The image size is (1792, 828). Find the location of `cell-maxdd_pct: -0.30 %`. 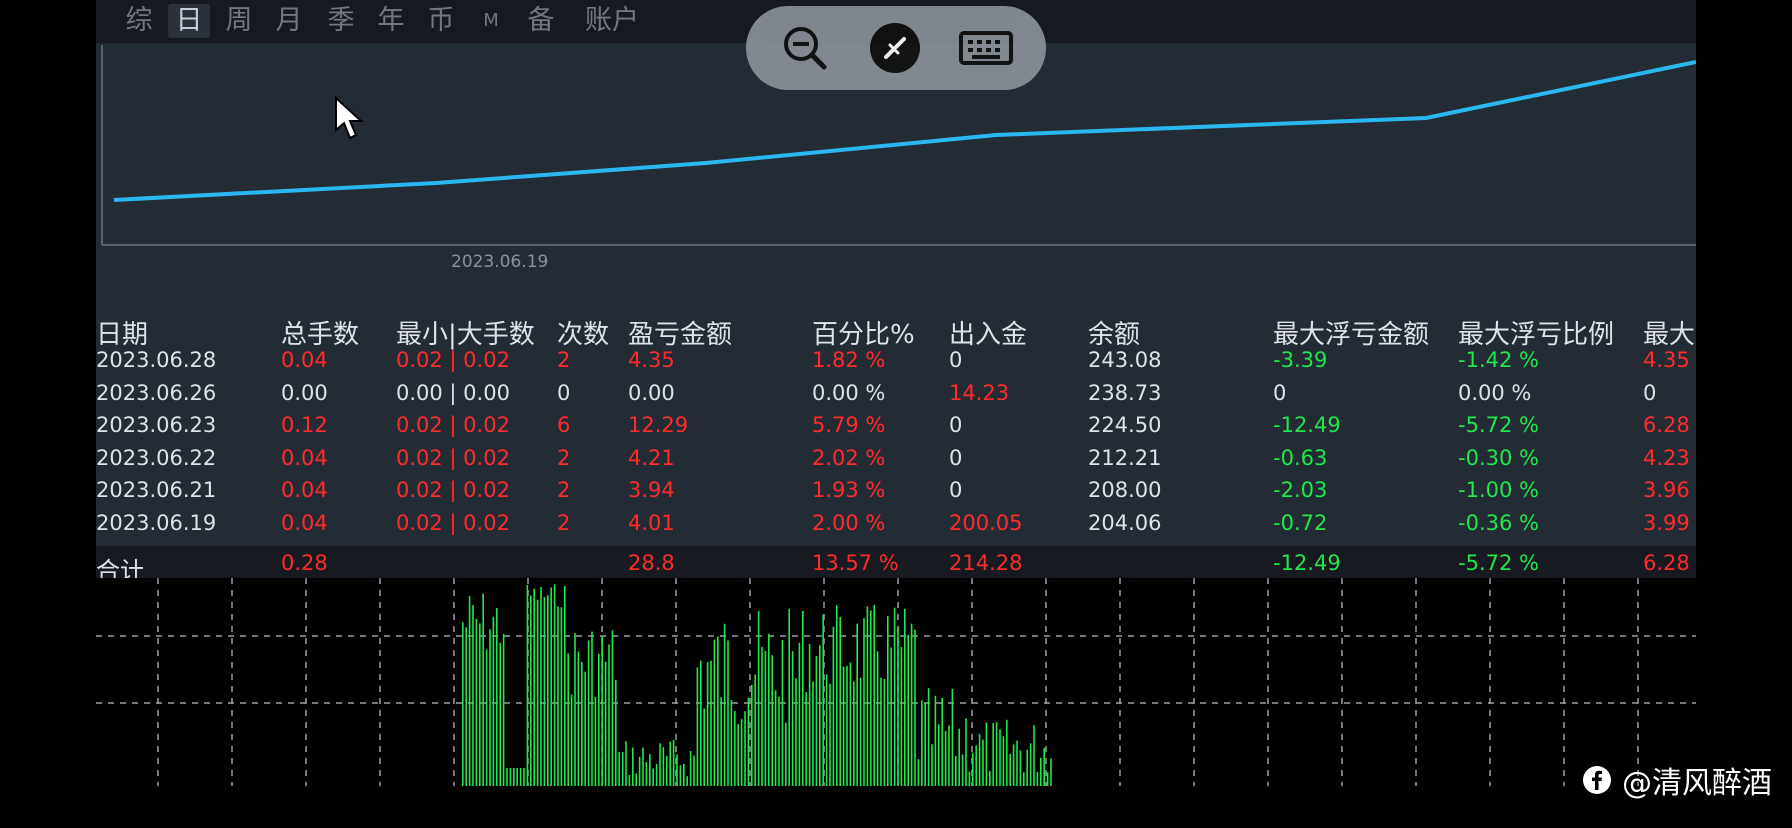

cell-maxdd_pct: -0.30 % is located at coordinates (1498, 457).